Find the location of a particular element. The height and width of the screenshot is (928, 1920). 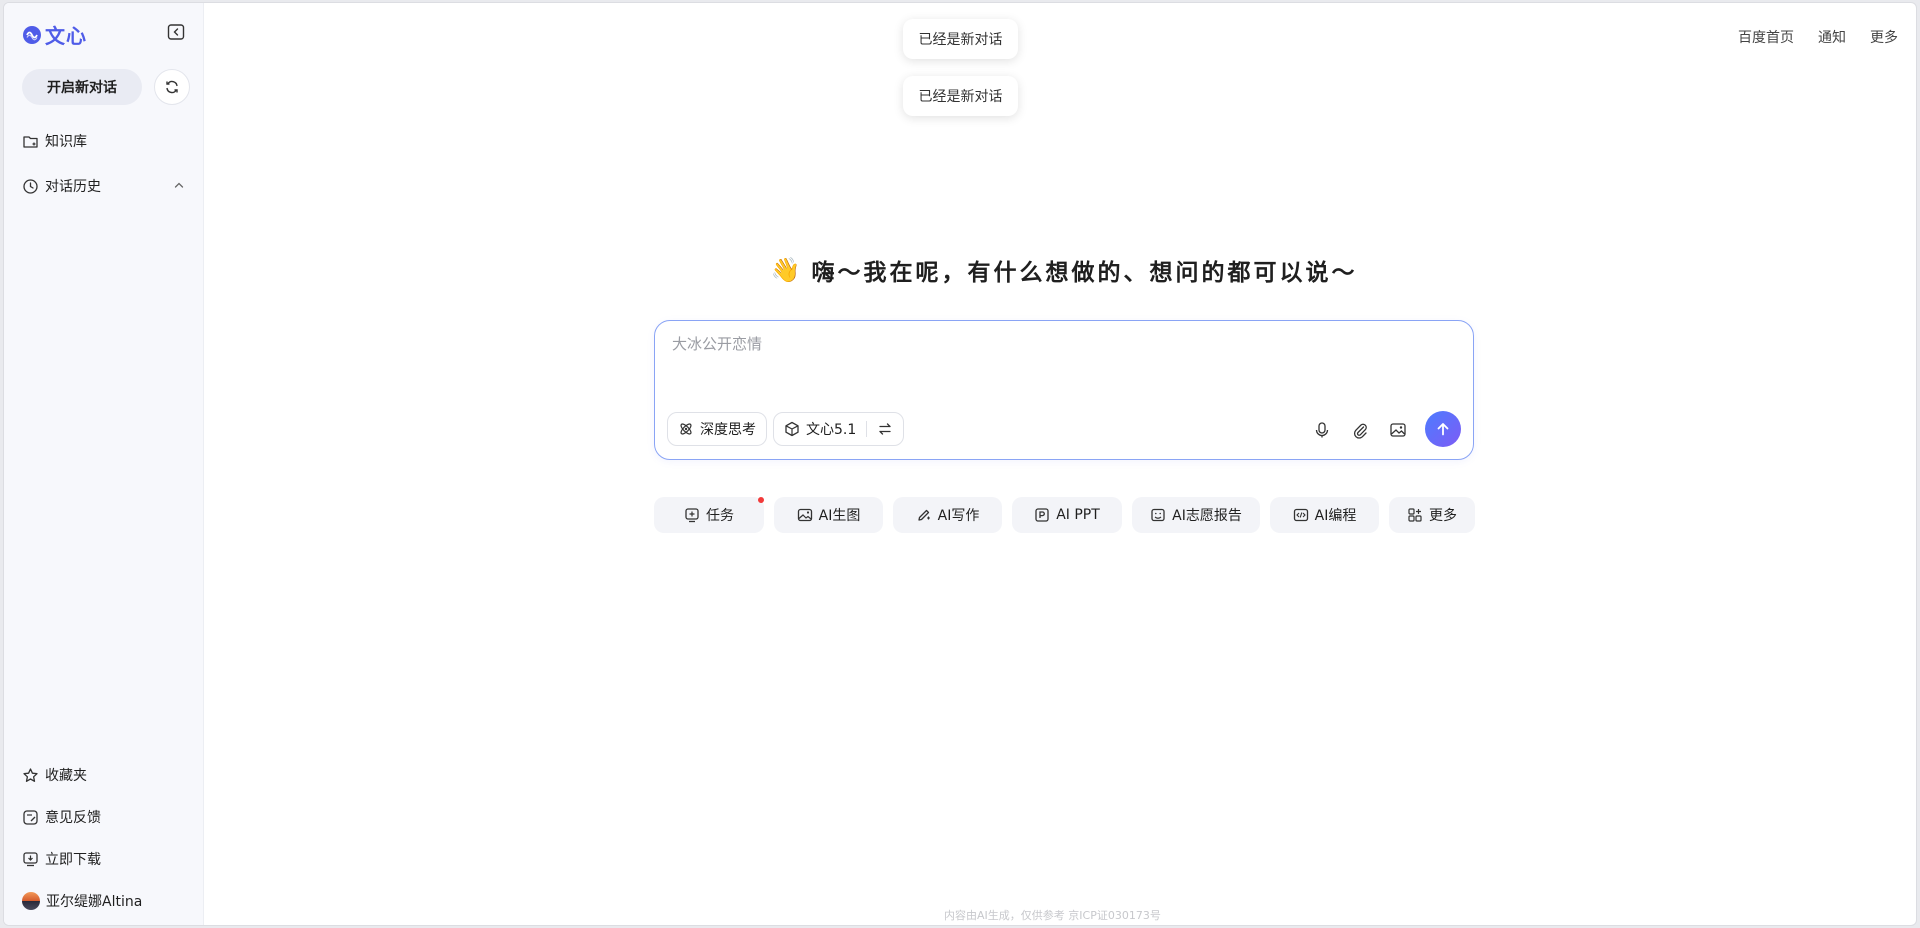

clock-icon is located at coordinates (30, 186).